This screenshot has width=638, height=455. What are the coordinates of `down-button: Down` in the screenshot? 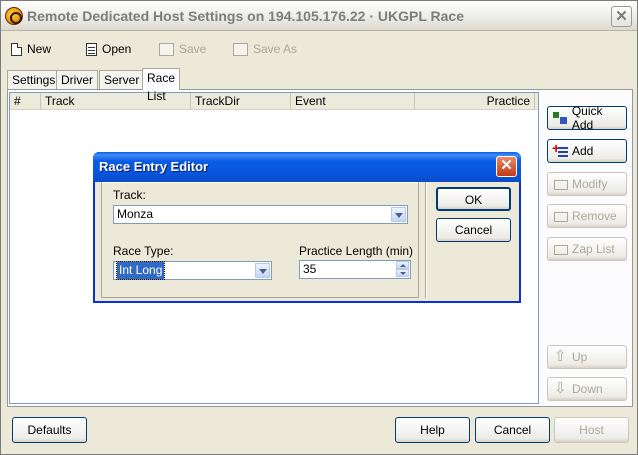 It's located at (587, 389).